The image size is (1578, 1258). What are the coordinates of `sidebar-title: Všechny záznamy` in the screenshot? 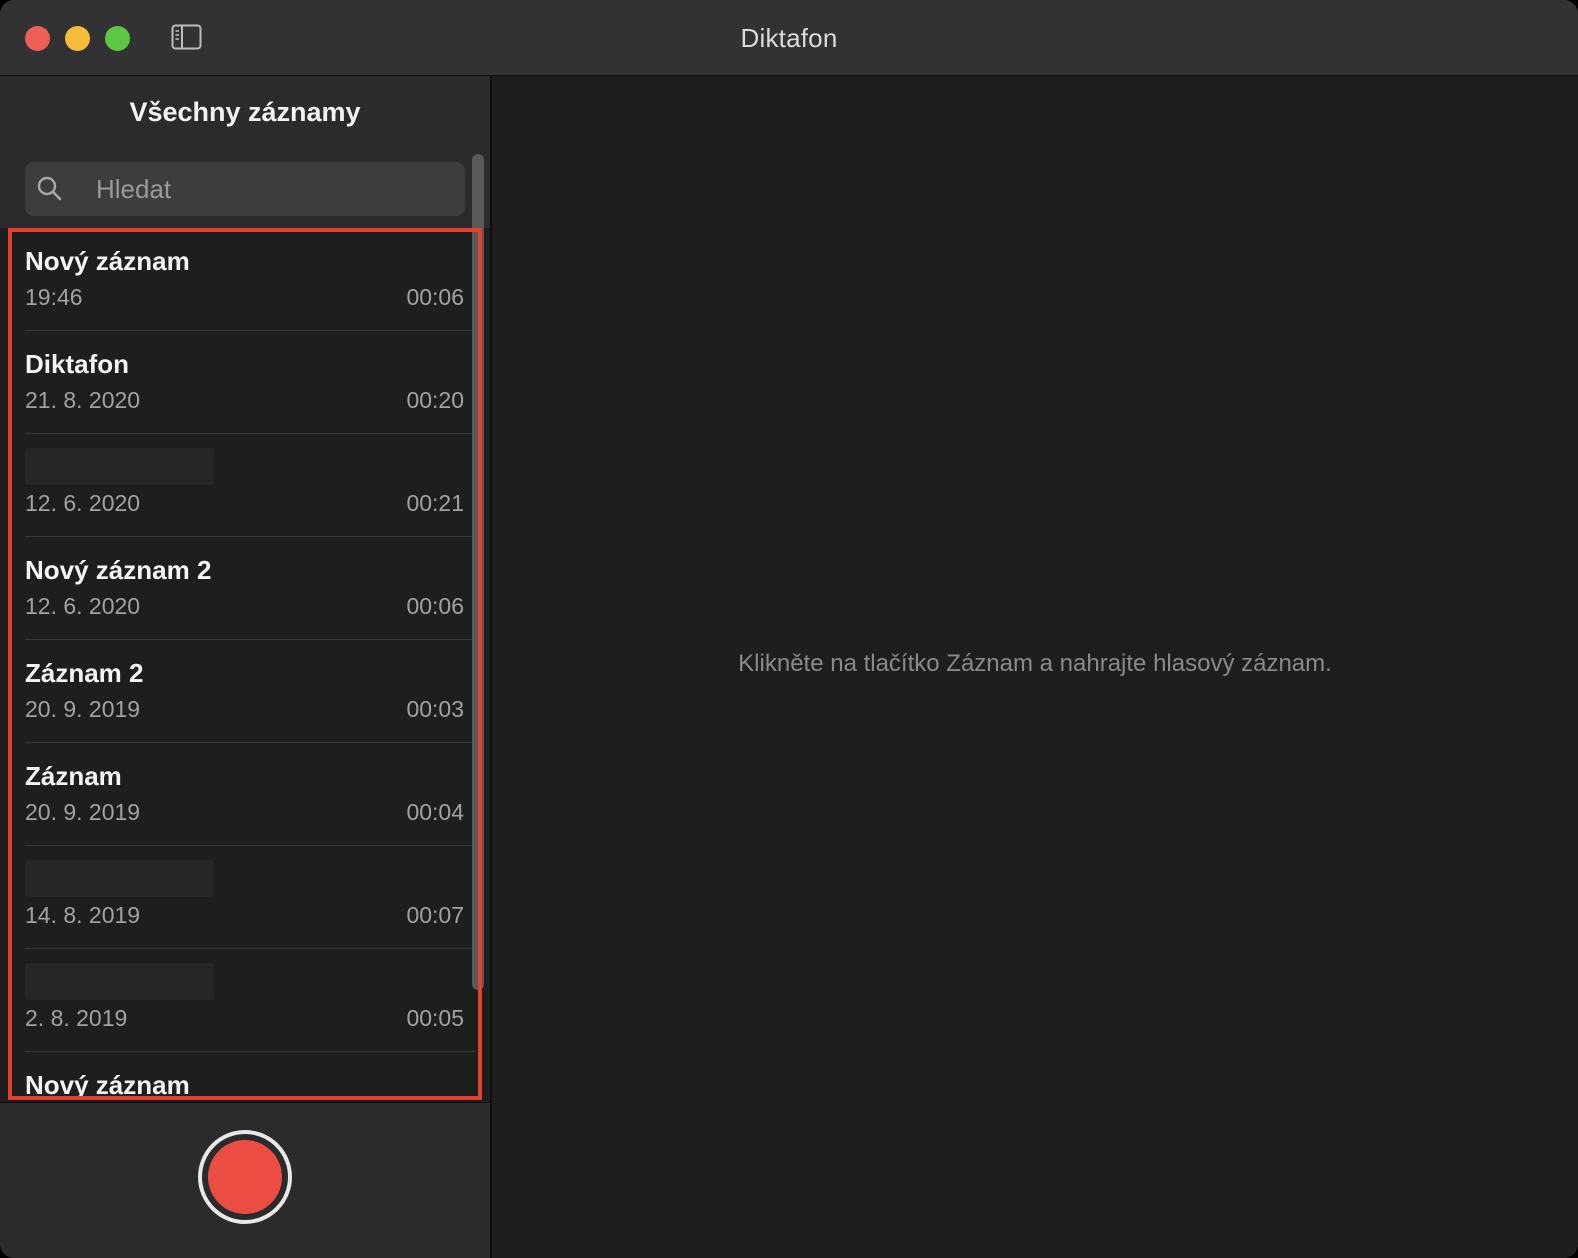 It's located at (245, 112).